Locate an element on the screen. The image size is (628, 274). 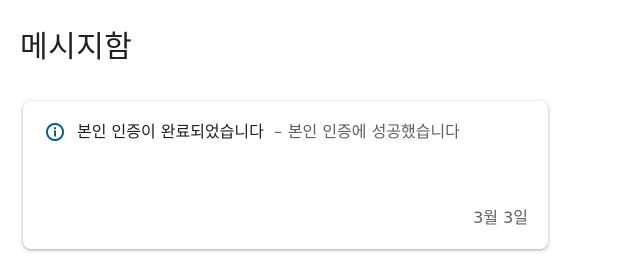
page-title: 메시지함 is located at coordinates (76, 47).